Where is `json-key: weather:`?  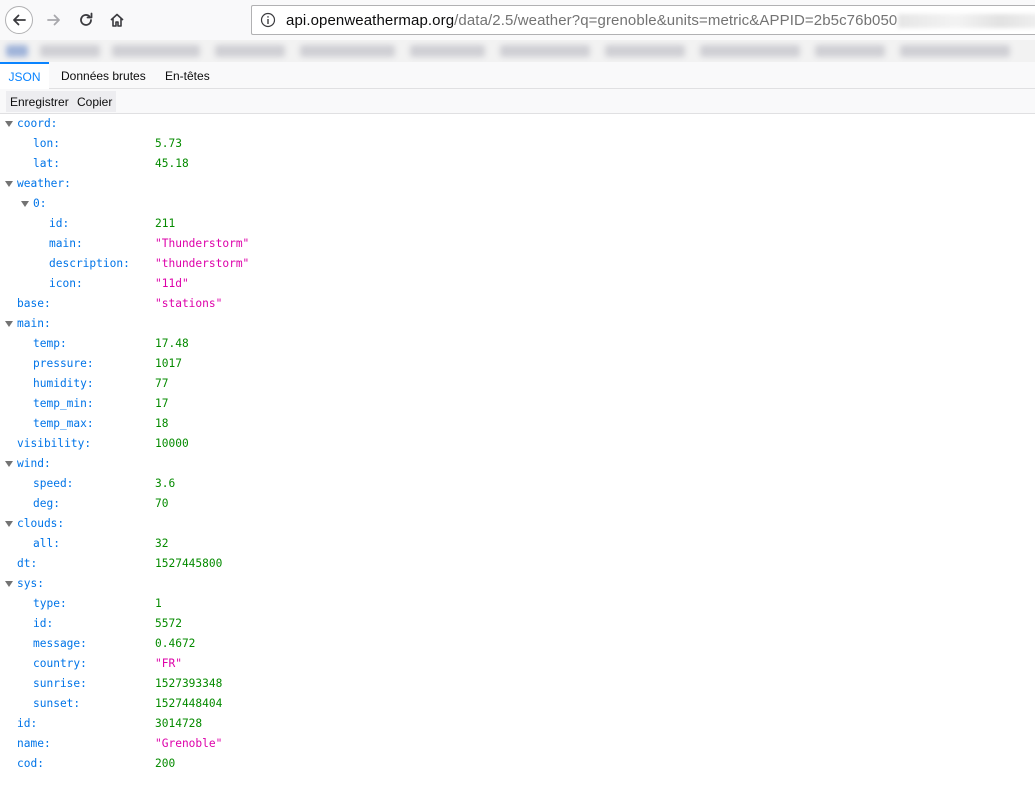 json-key: weather: is located at coordinates (44, 183).